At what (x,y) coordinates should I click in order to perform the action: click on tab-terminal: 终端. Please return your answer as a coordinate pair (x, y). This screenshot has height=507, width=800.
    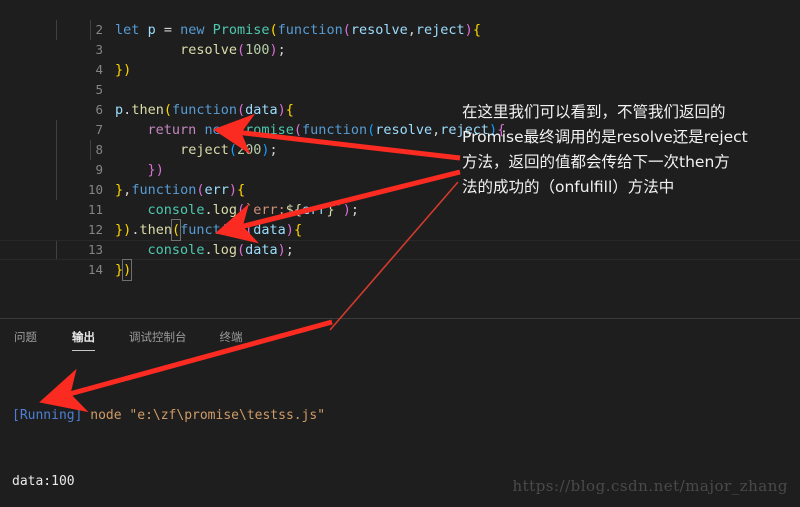
    Looking at the image, I should click on (231, 339).